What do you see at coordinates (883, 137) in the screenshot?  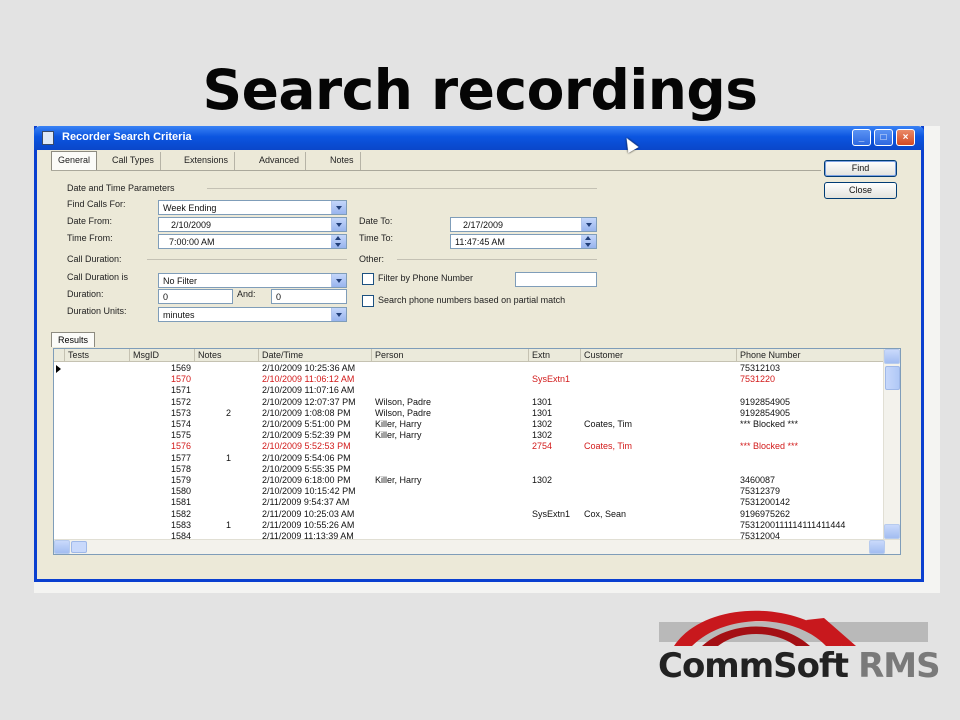 I see `maximize-button: □` at bounding box center [883, 137].